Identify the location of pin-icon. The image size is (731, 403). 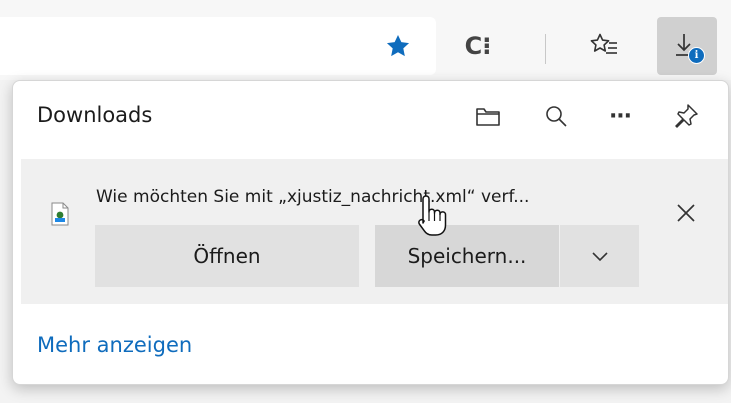
(686, 116).